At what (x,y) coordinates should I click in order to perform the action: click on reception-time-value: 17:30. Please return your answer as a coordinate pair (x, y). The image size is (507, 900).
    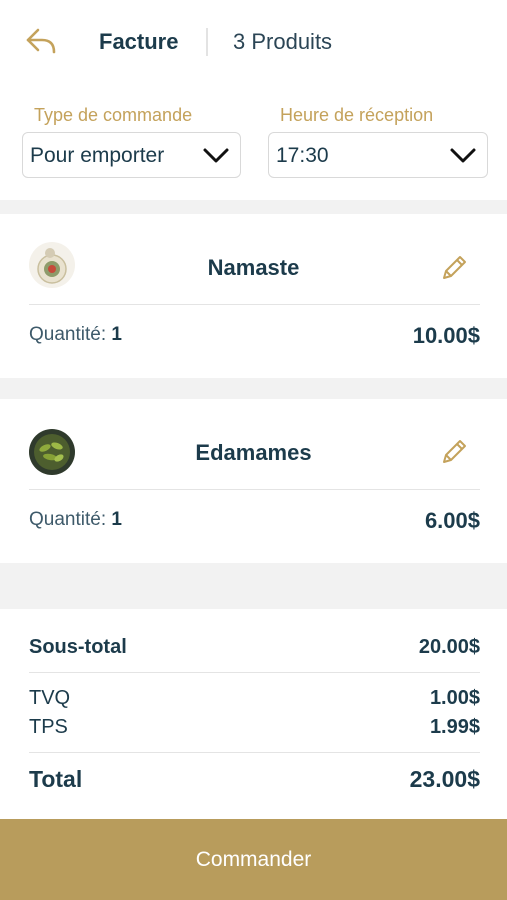
    Looking at the image, I should click on (302, 155).